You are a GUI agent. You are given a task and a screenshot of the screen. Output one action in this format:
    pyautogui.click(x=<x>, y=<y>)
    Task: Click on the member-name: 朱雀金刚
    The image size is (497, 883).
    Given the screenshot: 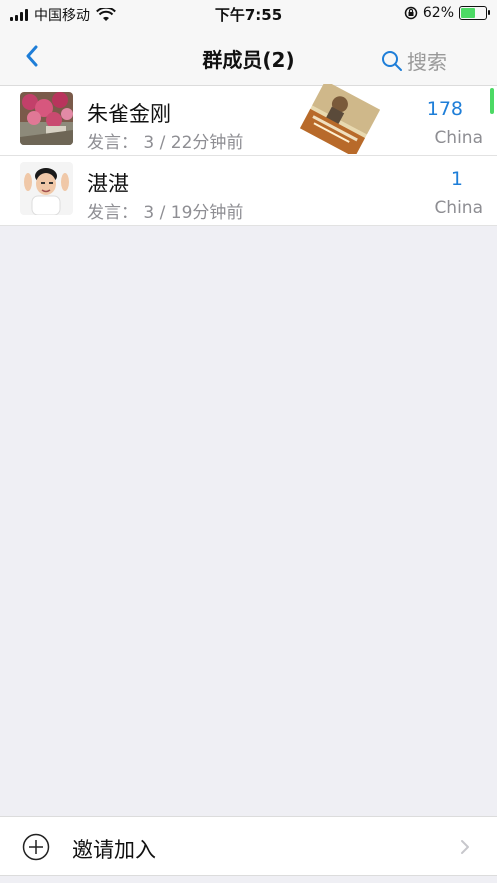 What is the action you would take?
    pyautogui.click(x=129, y=114)
    